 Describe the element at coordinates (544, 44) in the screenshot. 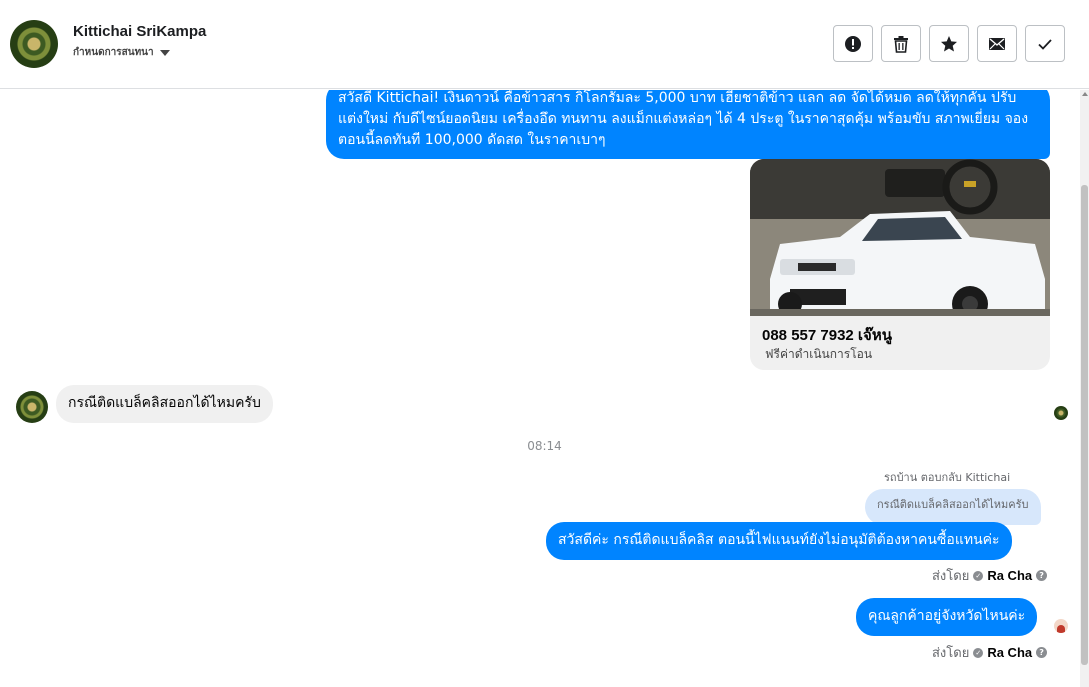

I see `conversation-header: Kittichai SriKampa กำหนดการสนทนา` at that location.